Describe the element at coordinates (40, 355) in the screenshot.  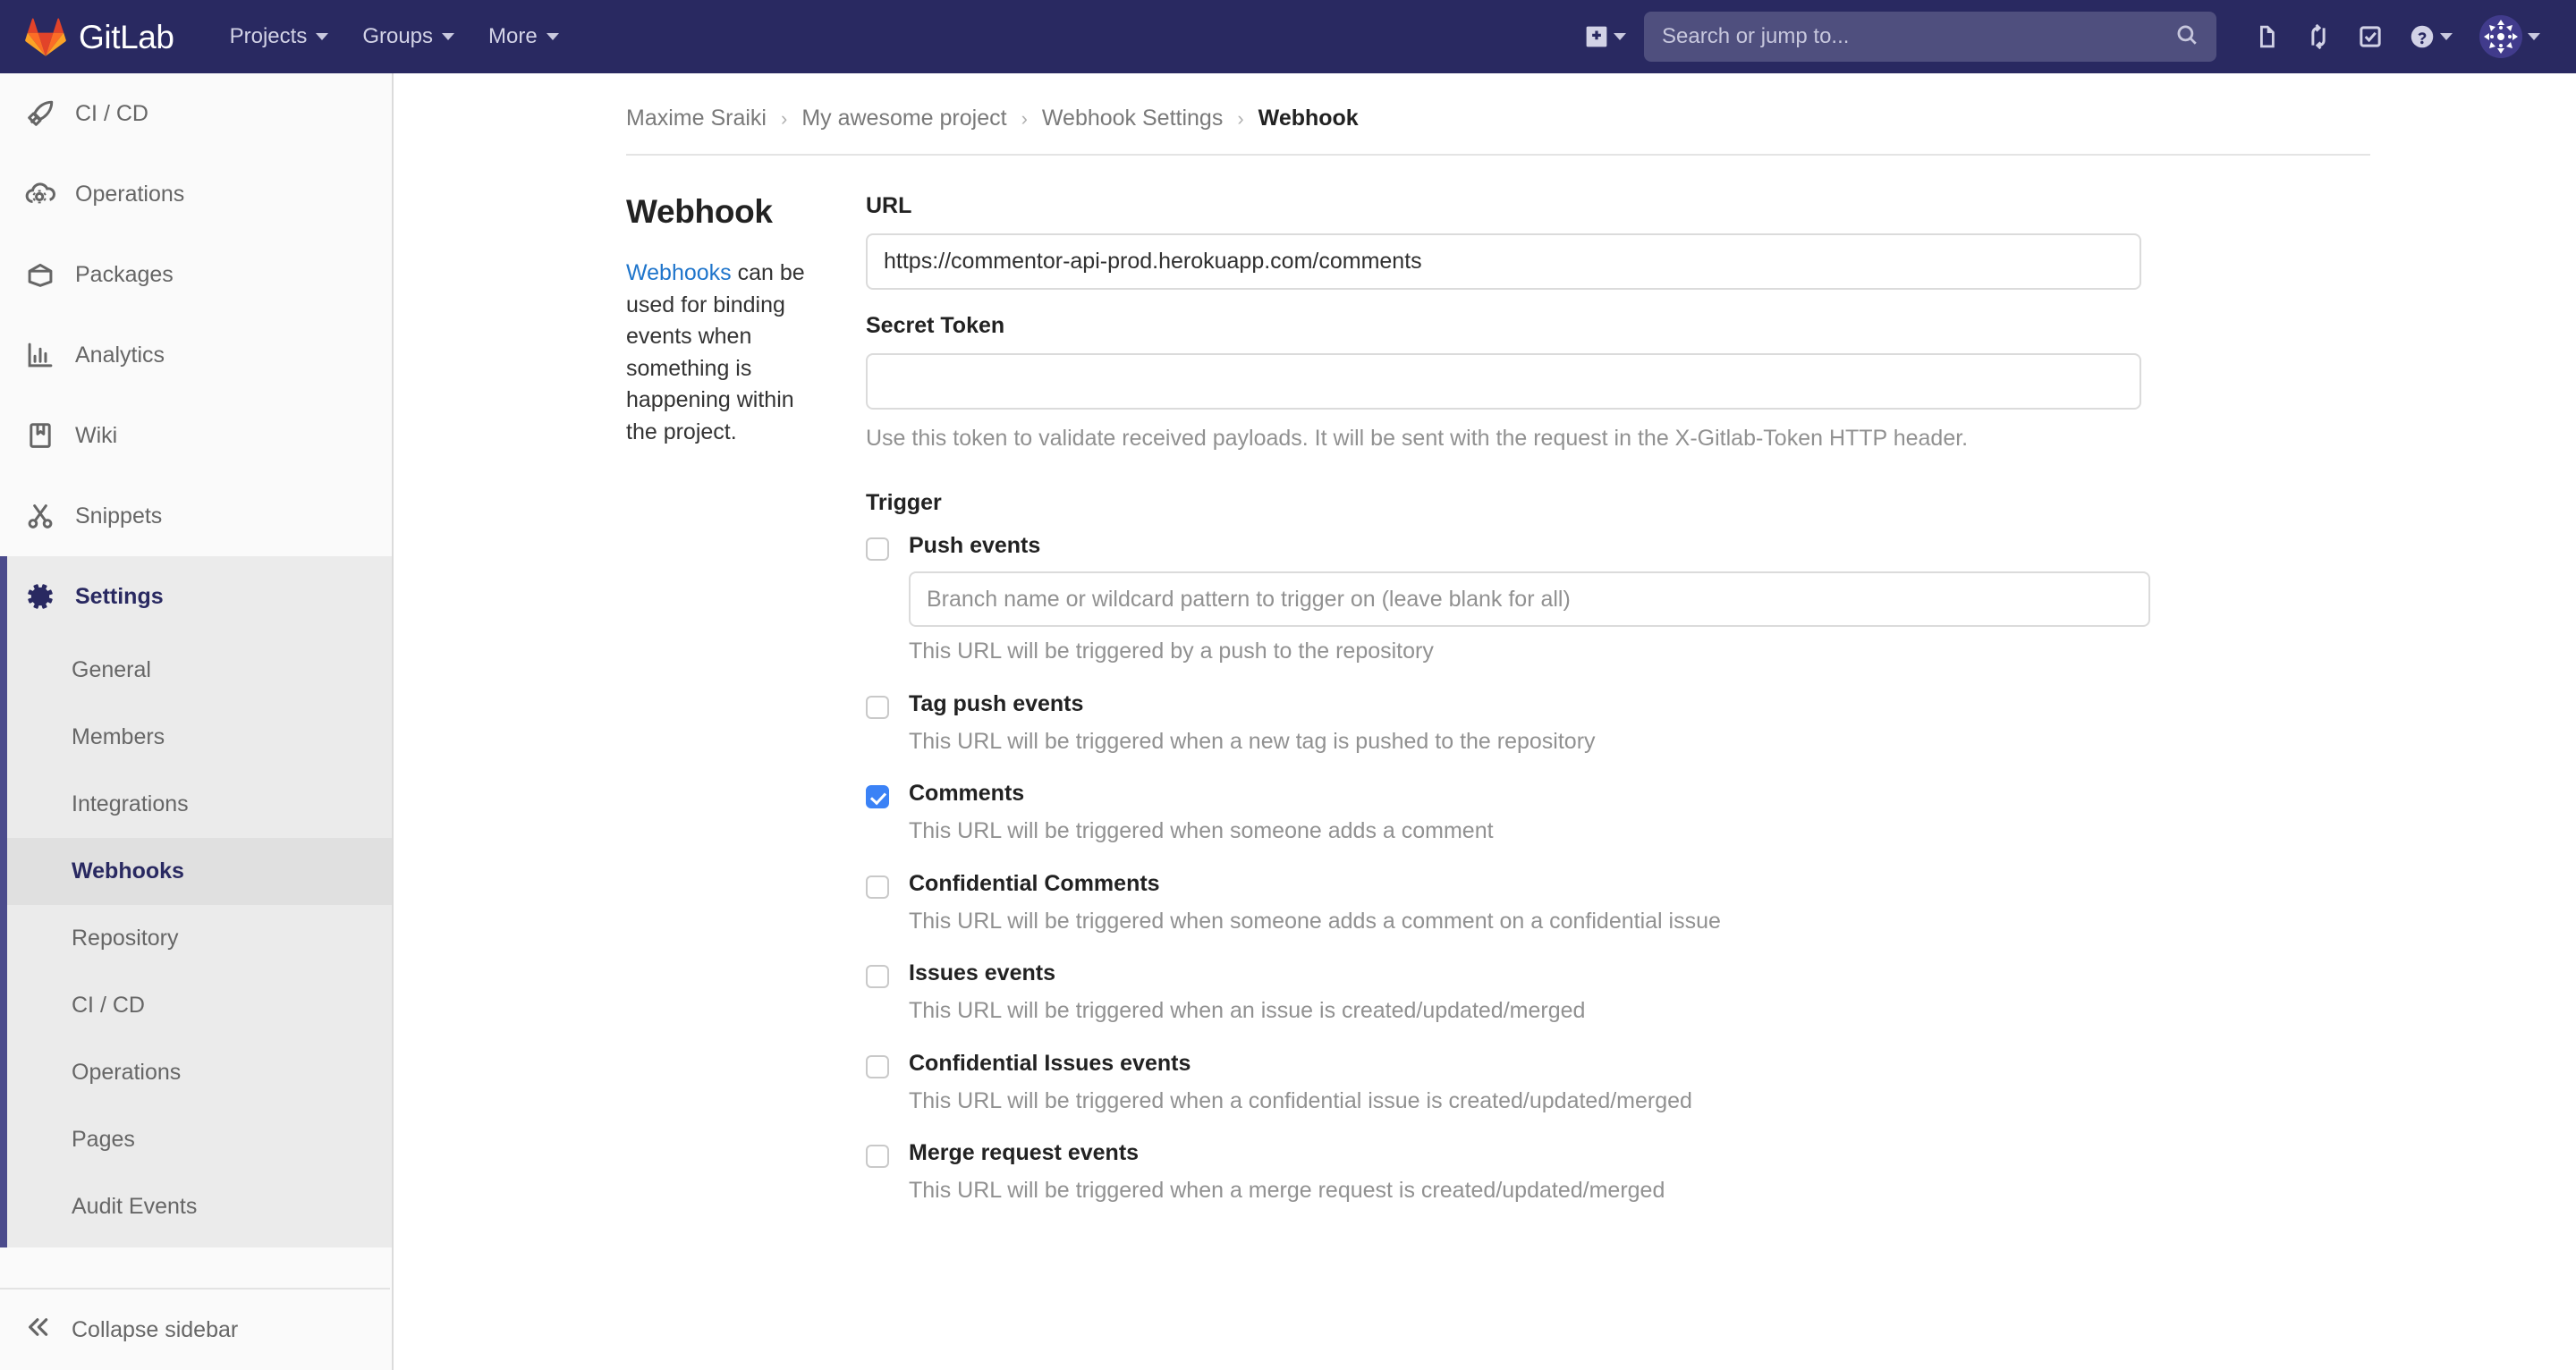
I see `chart-bar-icon` at that location.